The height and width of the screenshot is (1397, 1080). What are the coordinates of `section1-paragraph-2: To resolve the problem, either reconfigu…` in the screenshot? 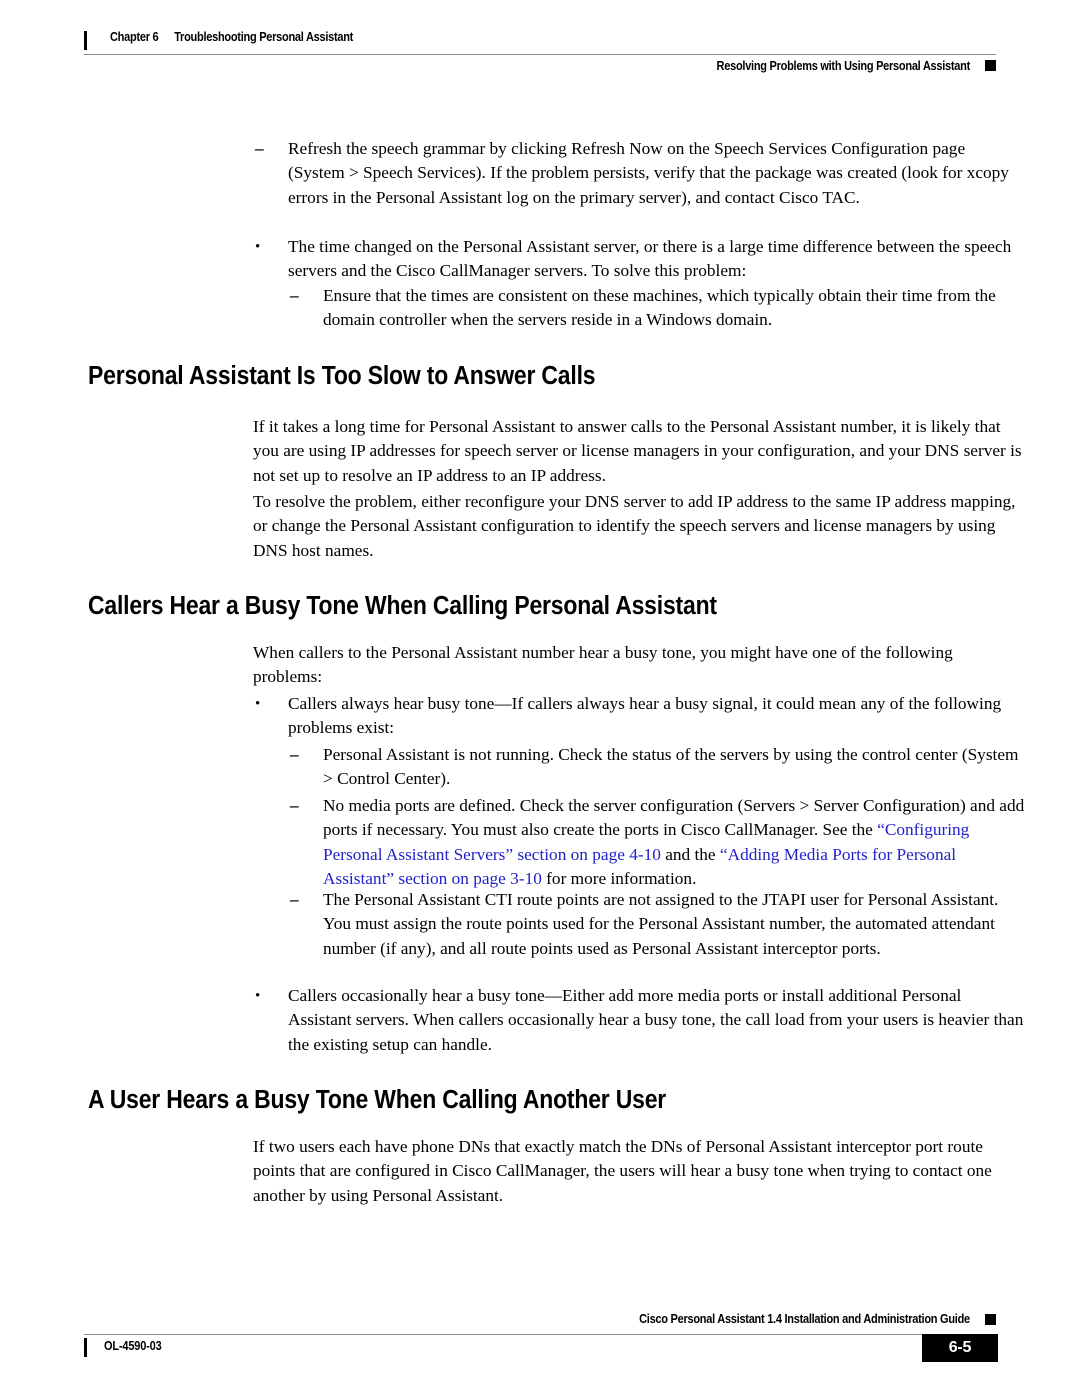 It's located at (634, 526).